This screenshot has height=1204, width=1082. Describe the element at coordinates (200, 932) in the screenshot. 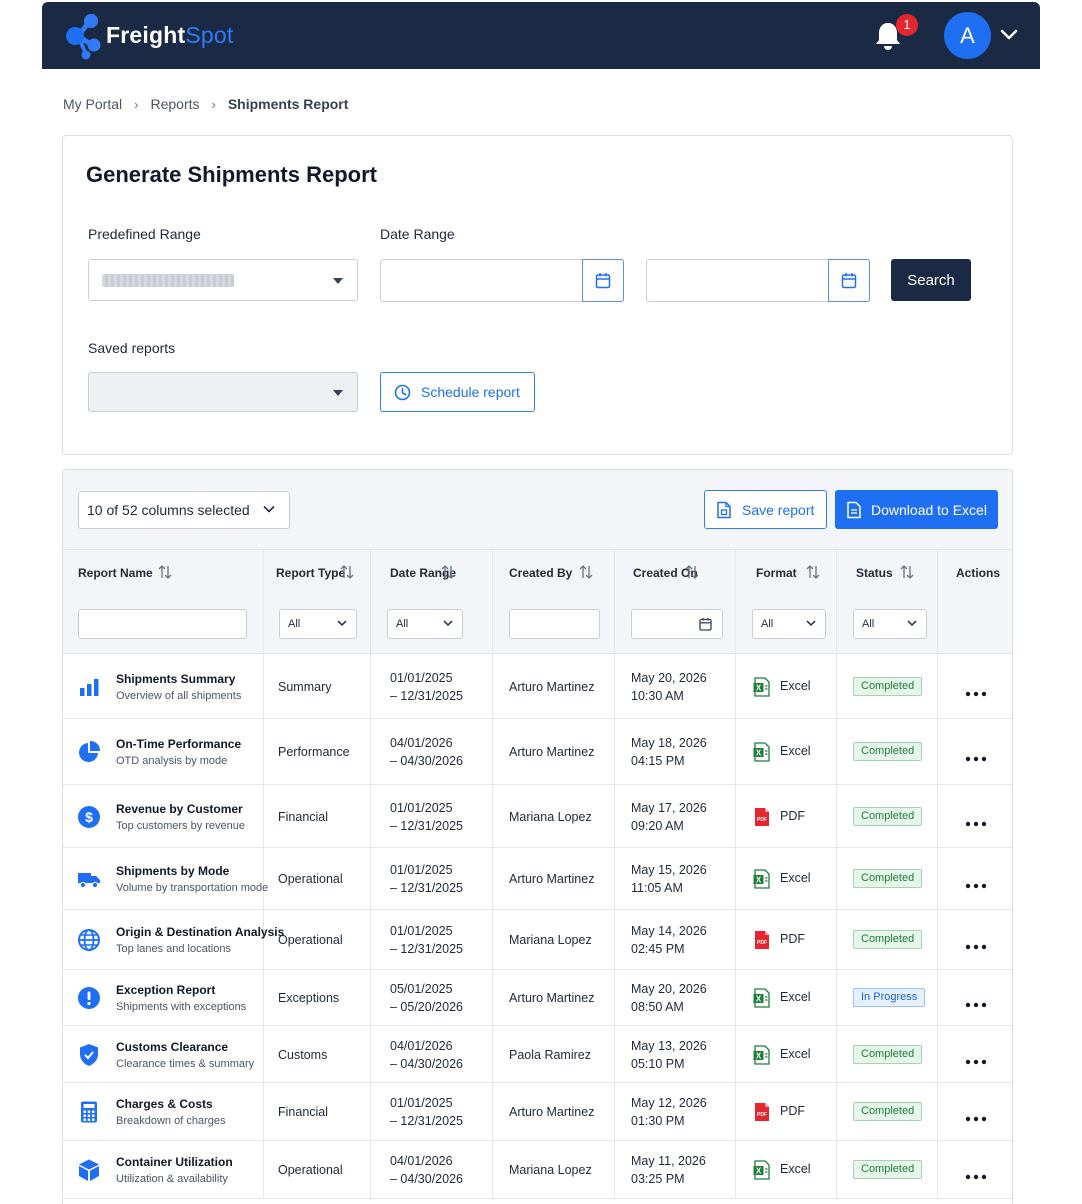

I see `report-name: Origin & Destination Analysis` at that location.